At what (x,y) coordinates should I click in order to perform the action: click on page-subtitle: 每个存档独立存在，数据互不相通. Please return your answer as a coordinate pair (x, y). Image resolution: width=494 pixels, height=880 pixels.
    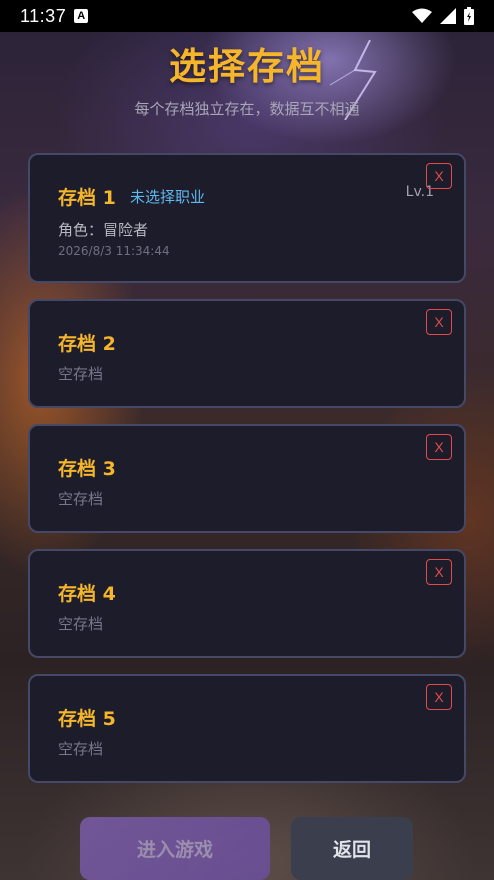
    Looking at the image, I should click on (247, 109).